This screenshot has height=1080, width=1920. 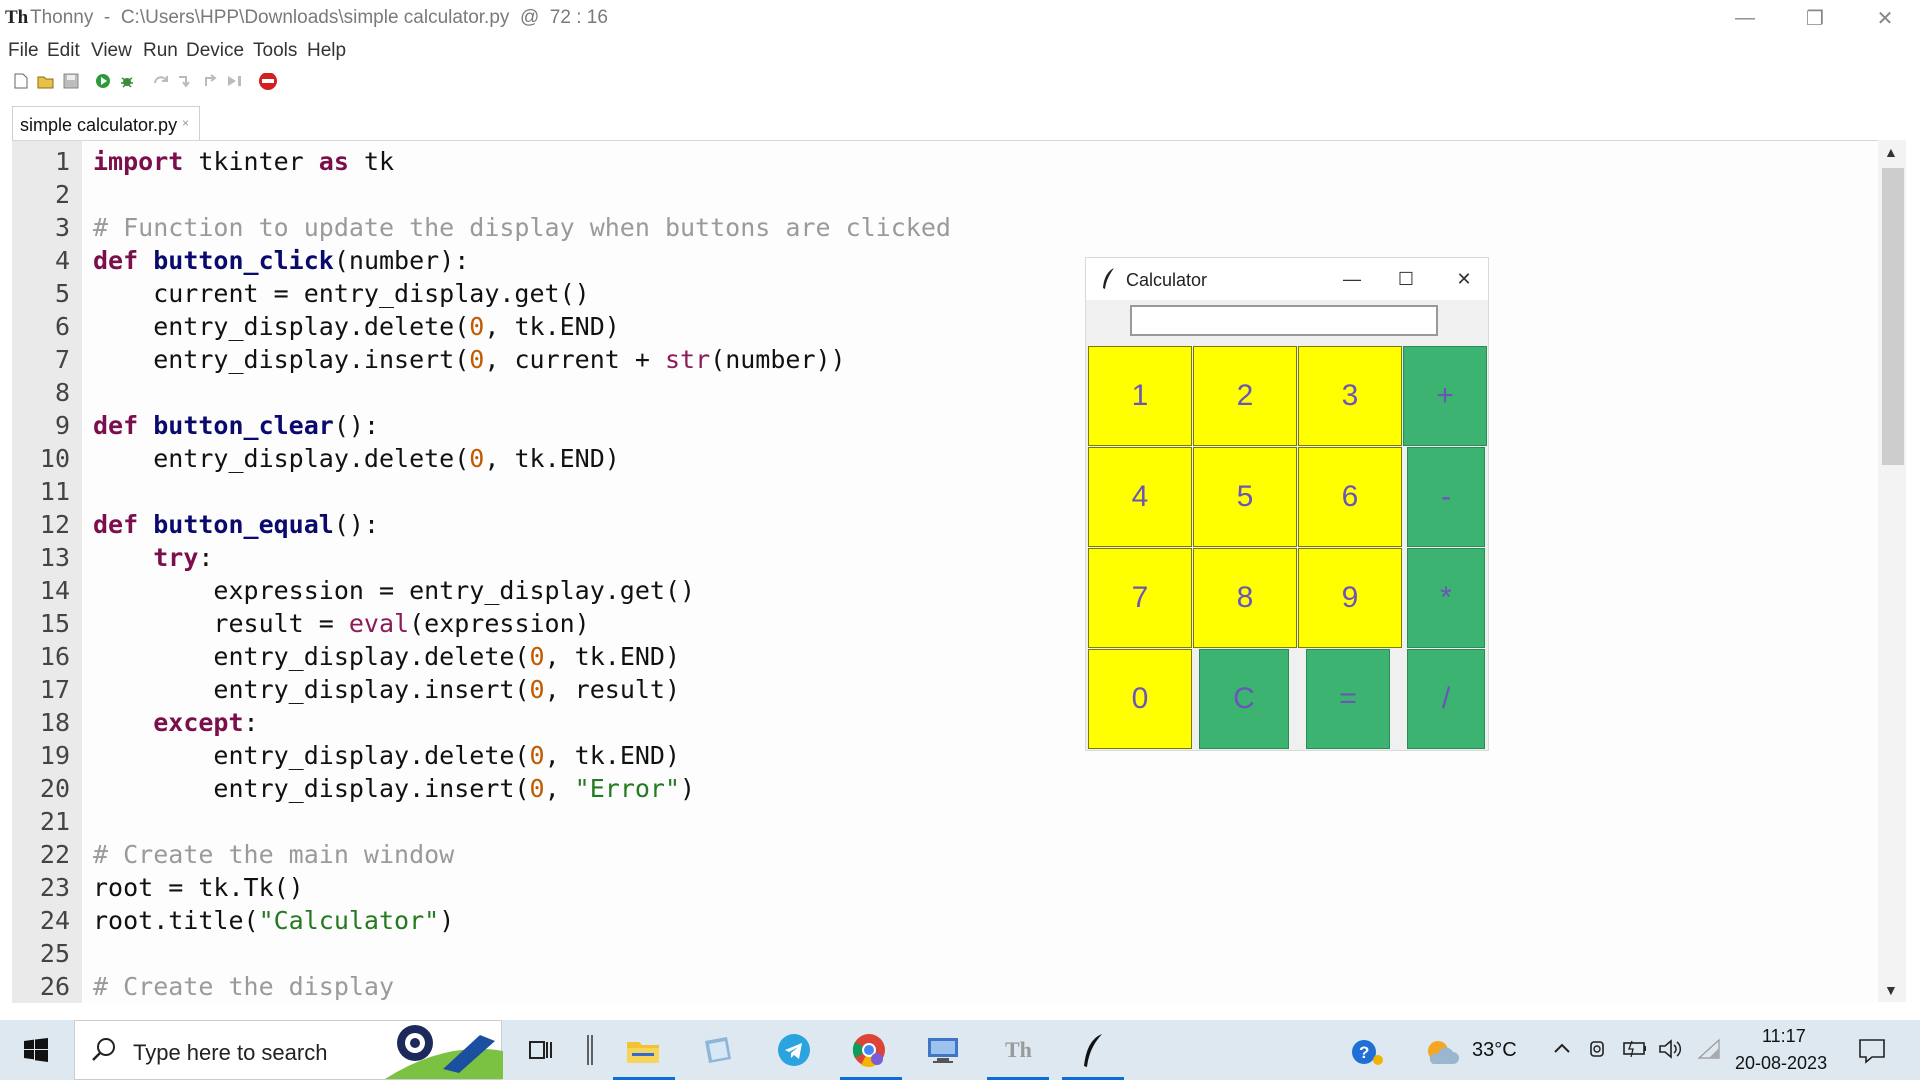 What do you see at coordinates (1815, 18) in the screenshot?
I see `restore-button: ❐` at bounding box center [1815, 18].